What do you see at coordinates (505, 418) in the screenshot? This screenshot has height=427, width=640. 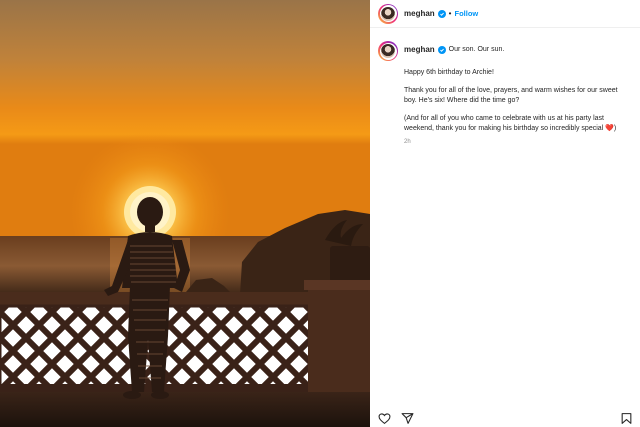 I see `action-bar` at bounding box center [505, 418].